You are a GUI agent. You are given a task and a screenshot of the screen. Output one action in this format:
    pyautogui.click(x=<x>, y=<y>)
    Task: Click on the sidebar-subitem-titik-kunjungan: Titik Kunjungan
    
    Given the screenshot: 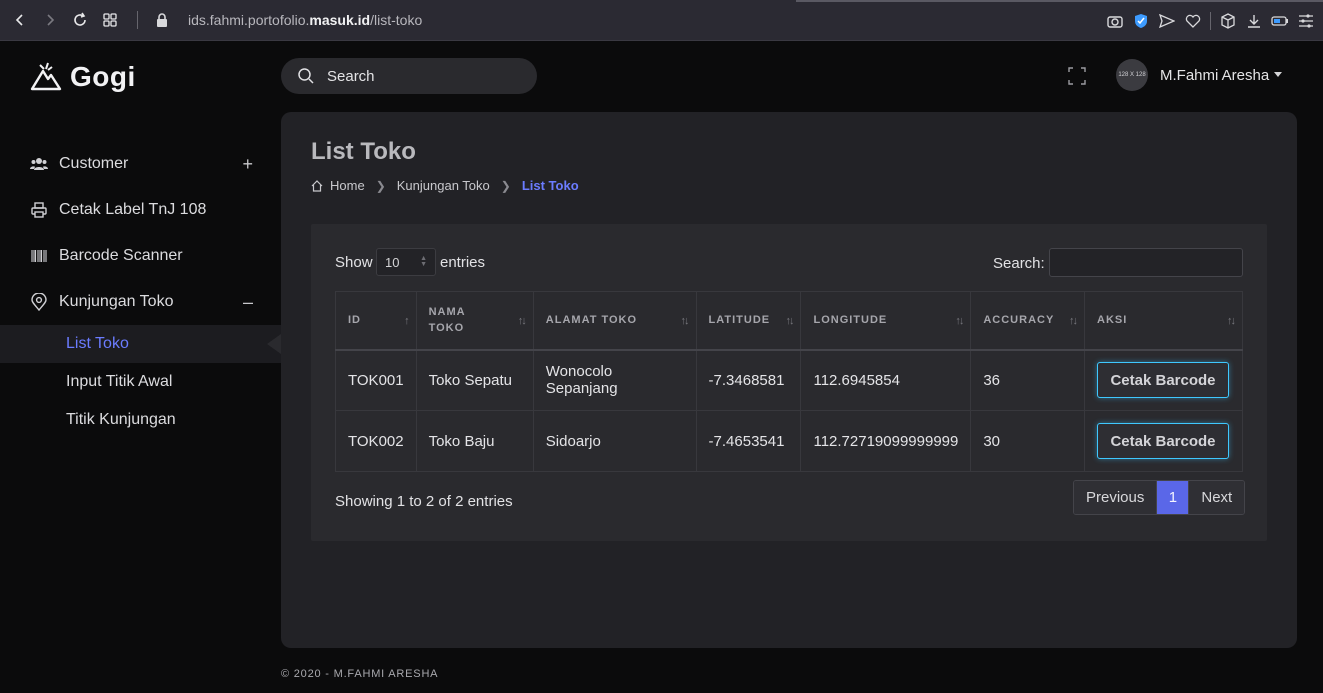 What is the action you would take?
    pyautogui.click(x=140, y=420)
    